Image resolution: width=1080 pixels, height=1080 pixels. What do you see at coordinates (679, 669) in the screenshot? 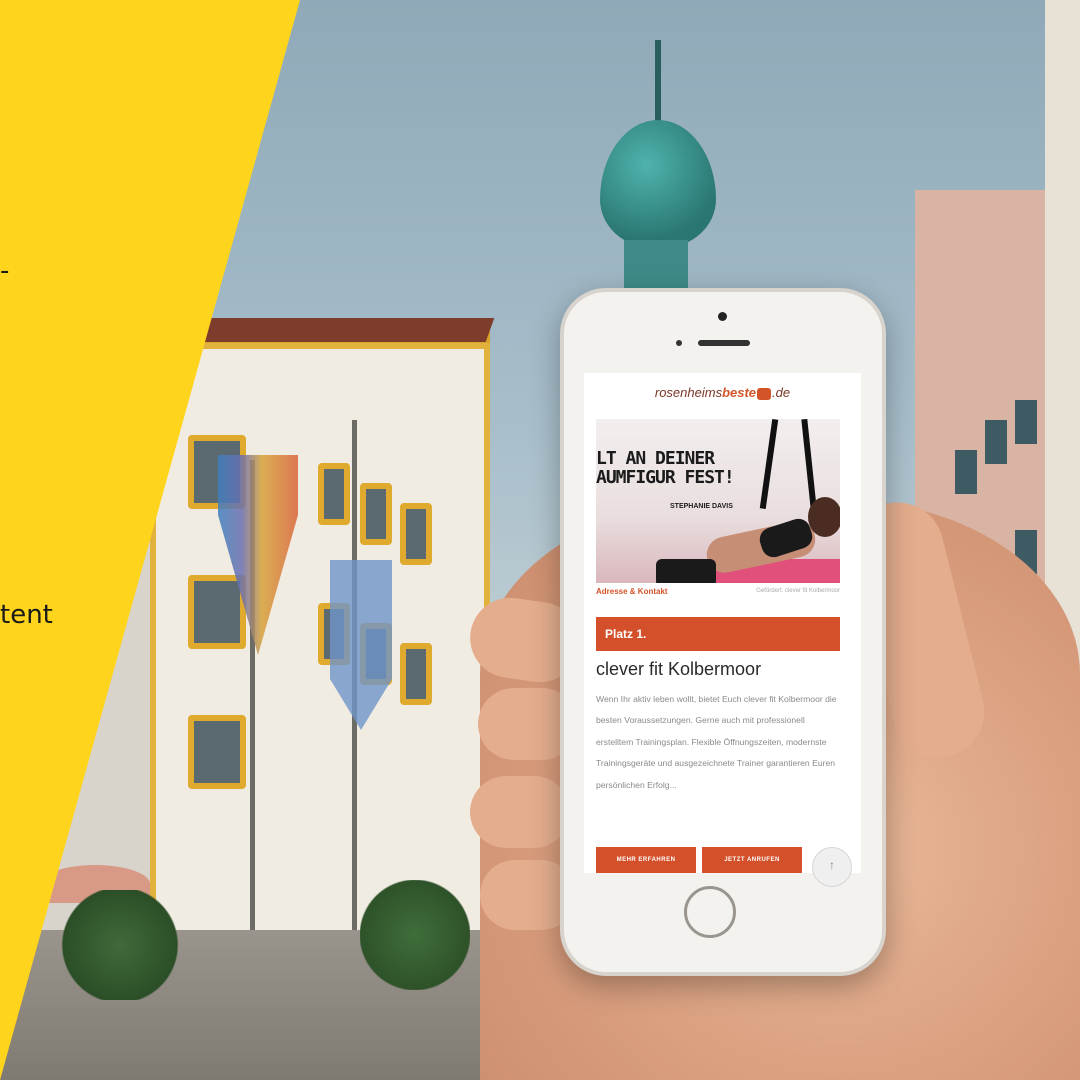
I see `listing-title: clever fit Kolbermoor` at bounding box center [679, 669].